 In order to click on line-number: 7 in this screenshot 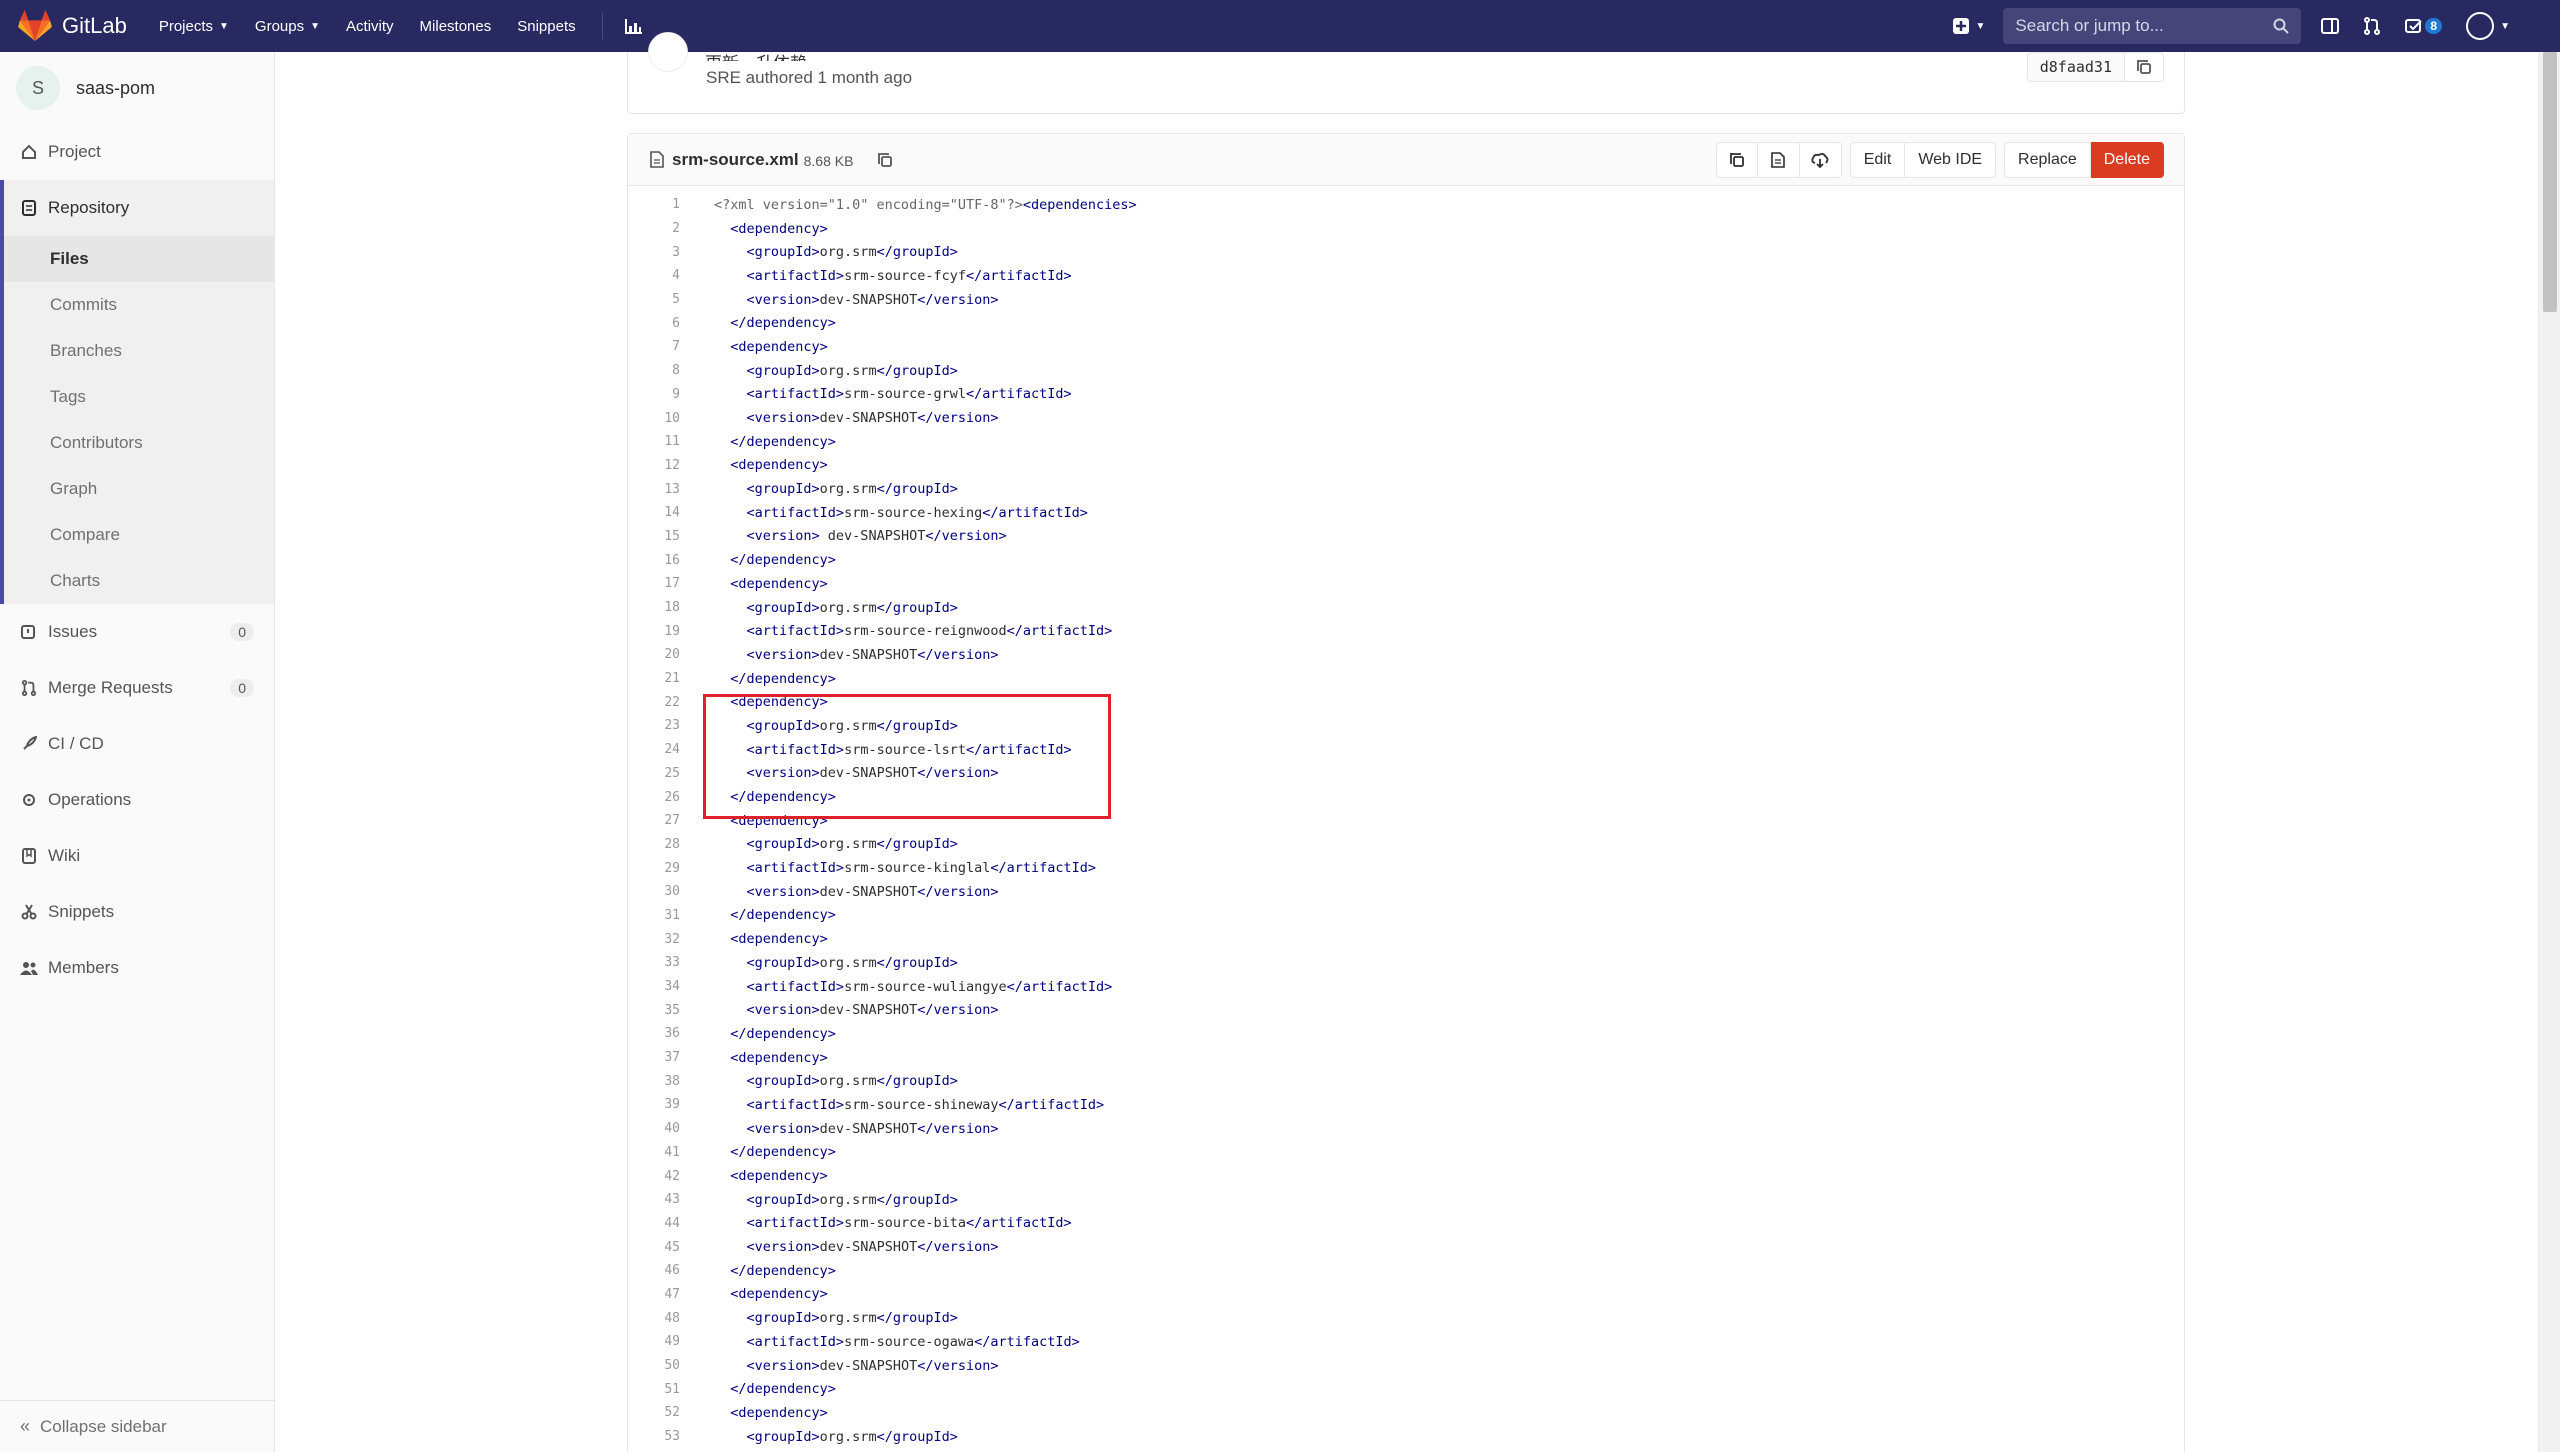, I will do `click(658, 346)`.